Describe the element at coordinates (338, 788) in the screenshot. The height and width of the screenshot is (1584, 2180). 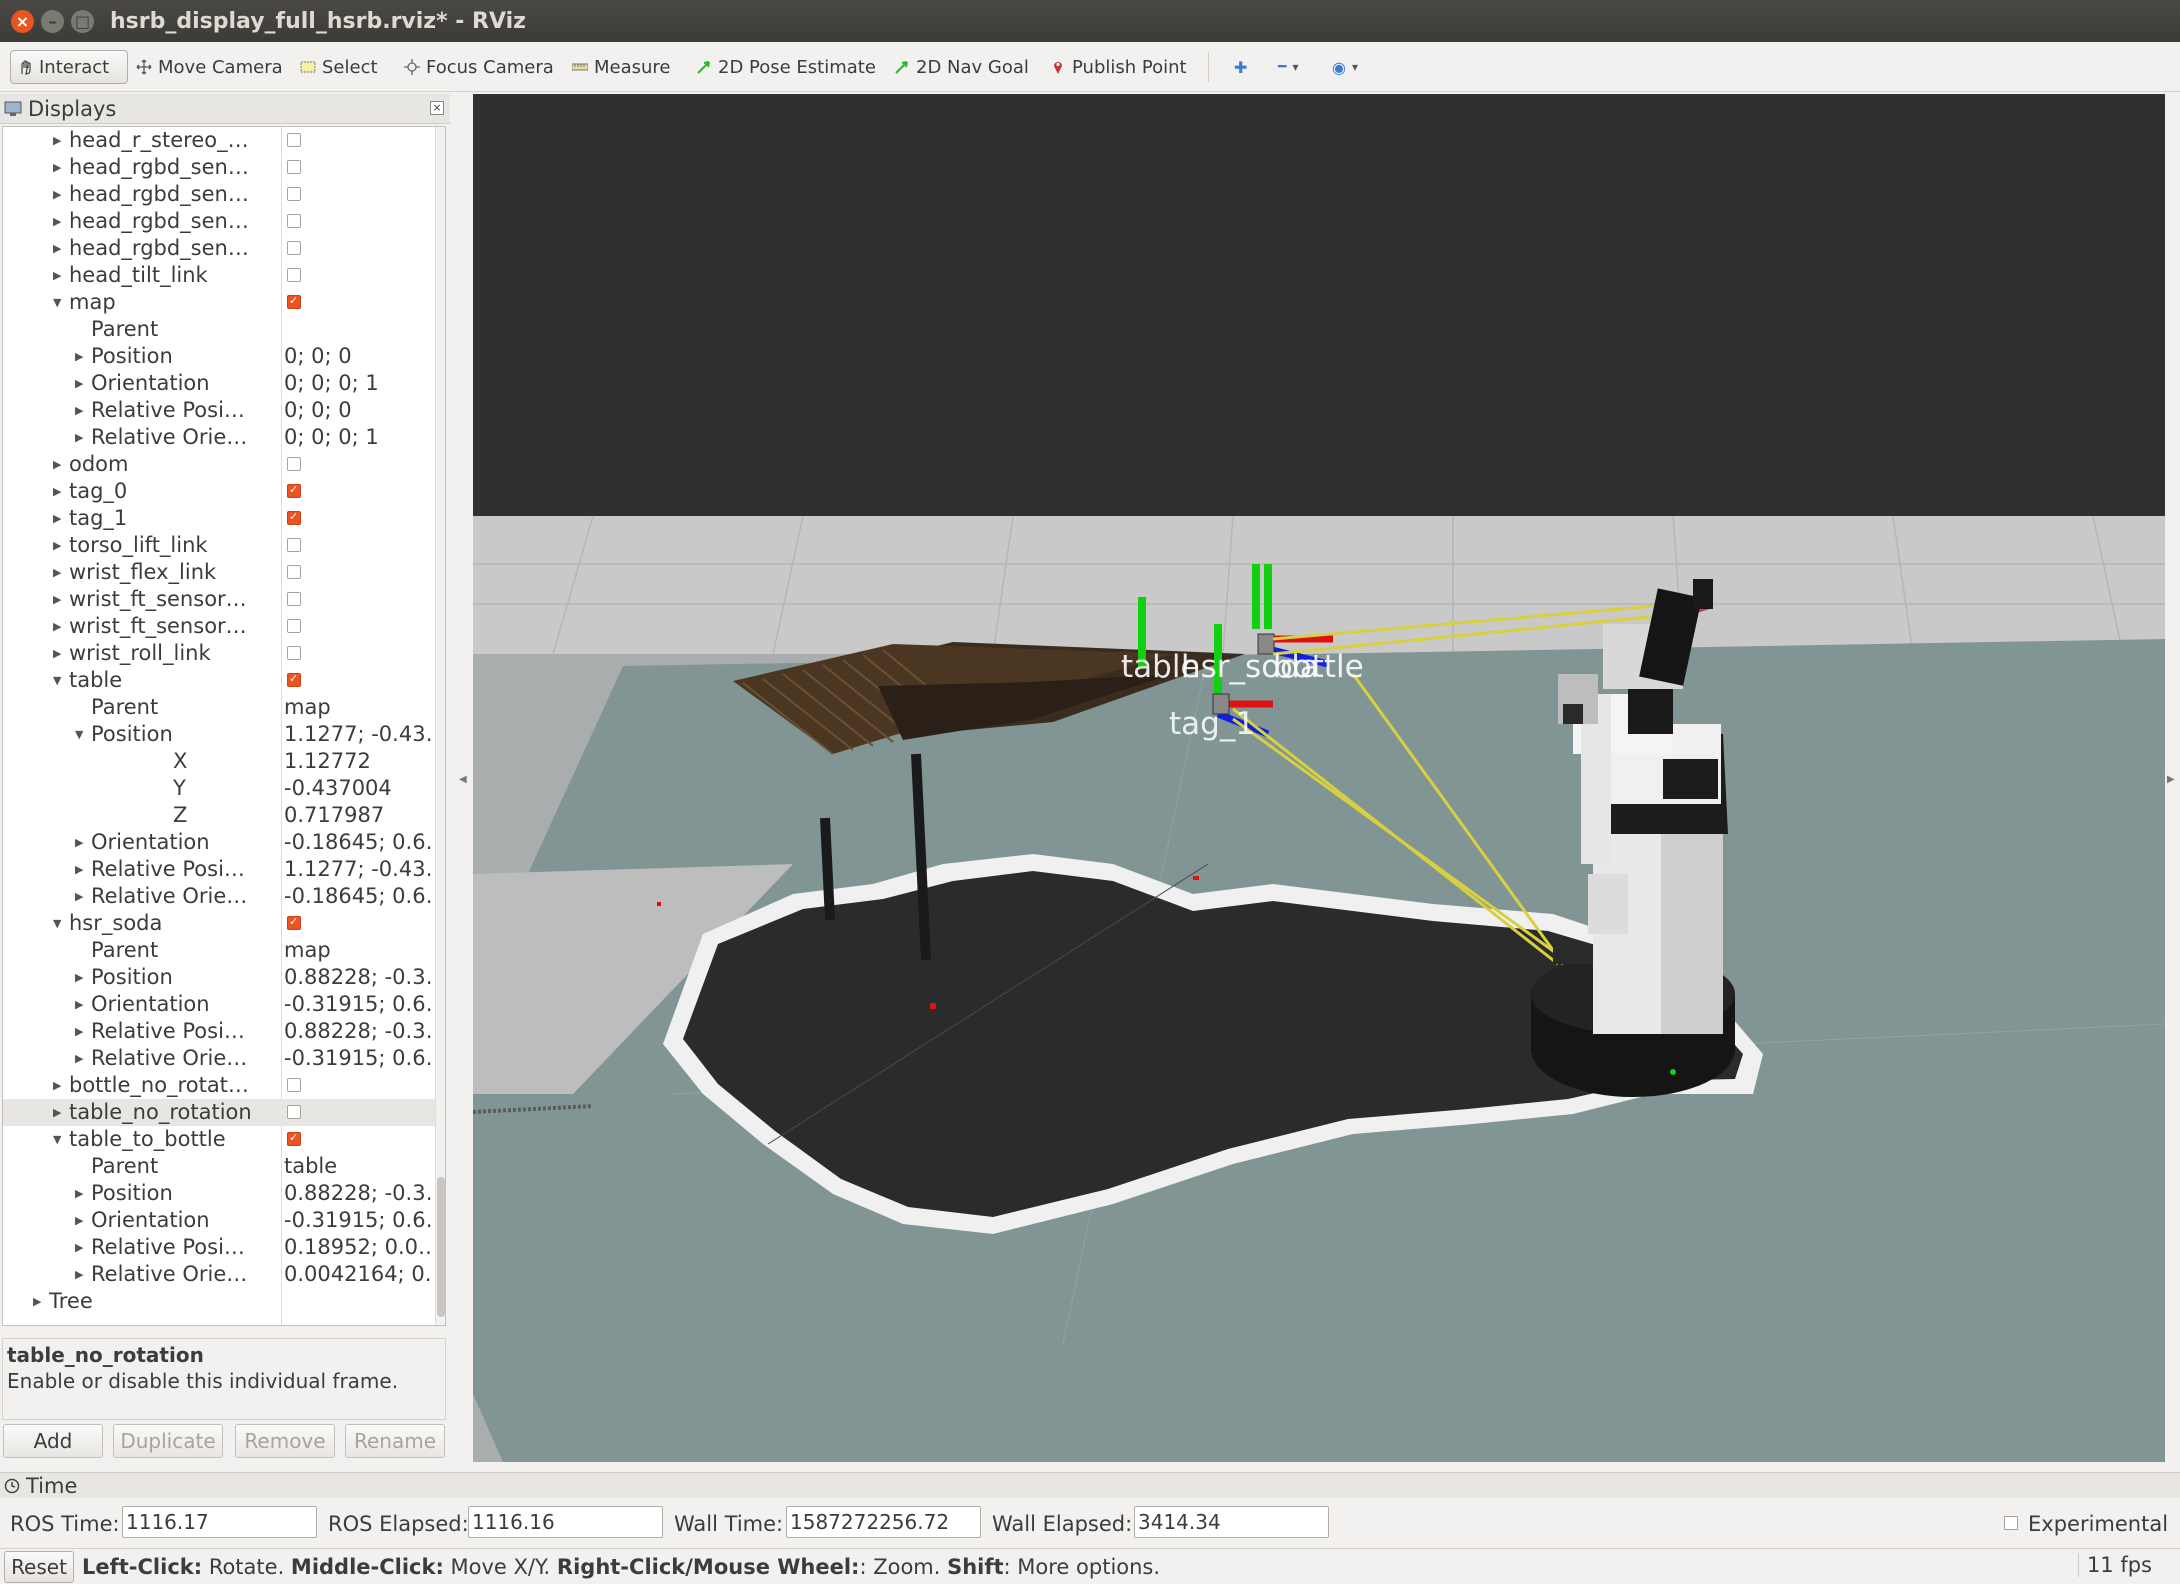
I see `tree-row-value: -0.437004` at that location.